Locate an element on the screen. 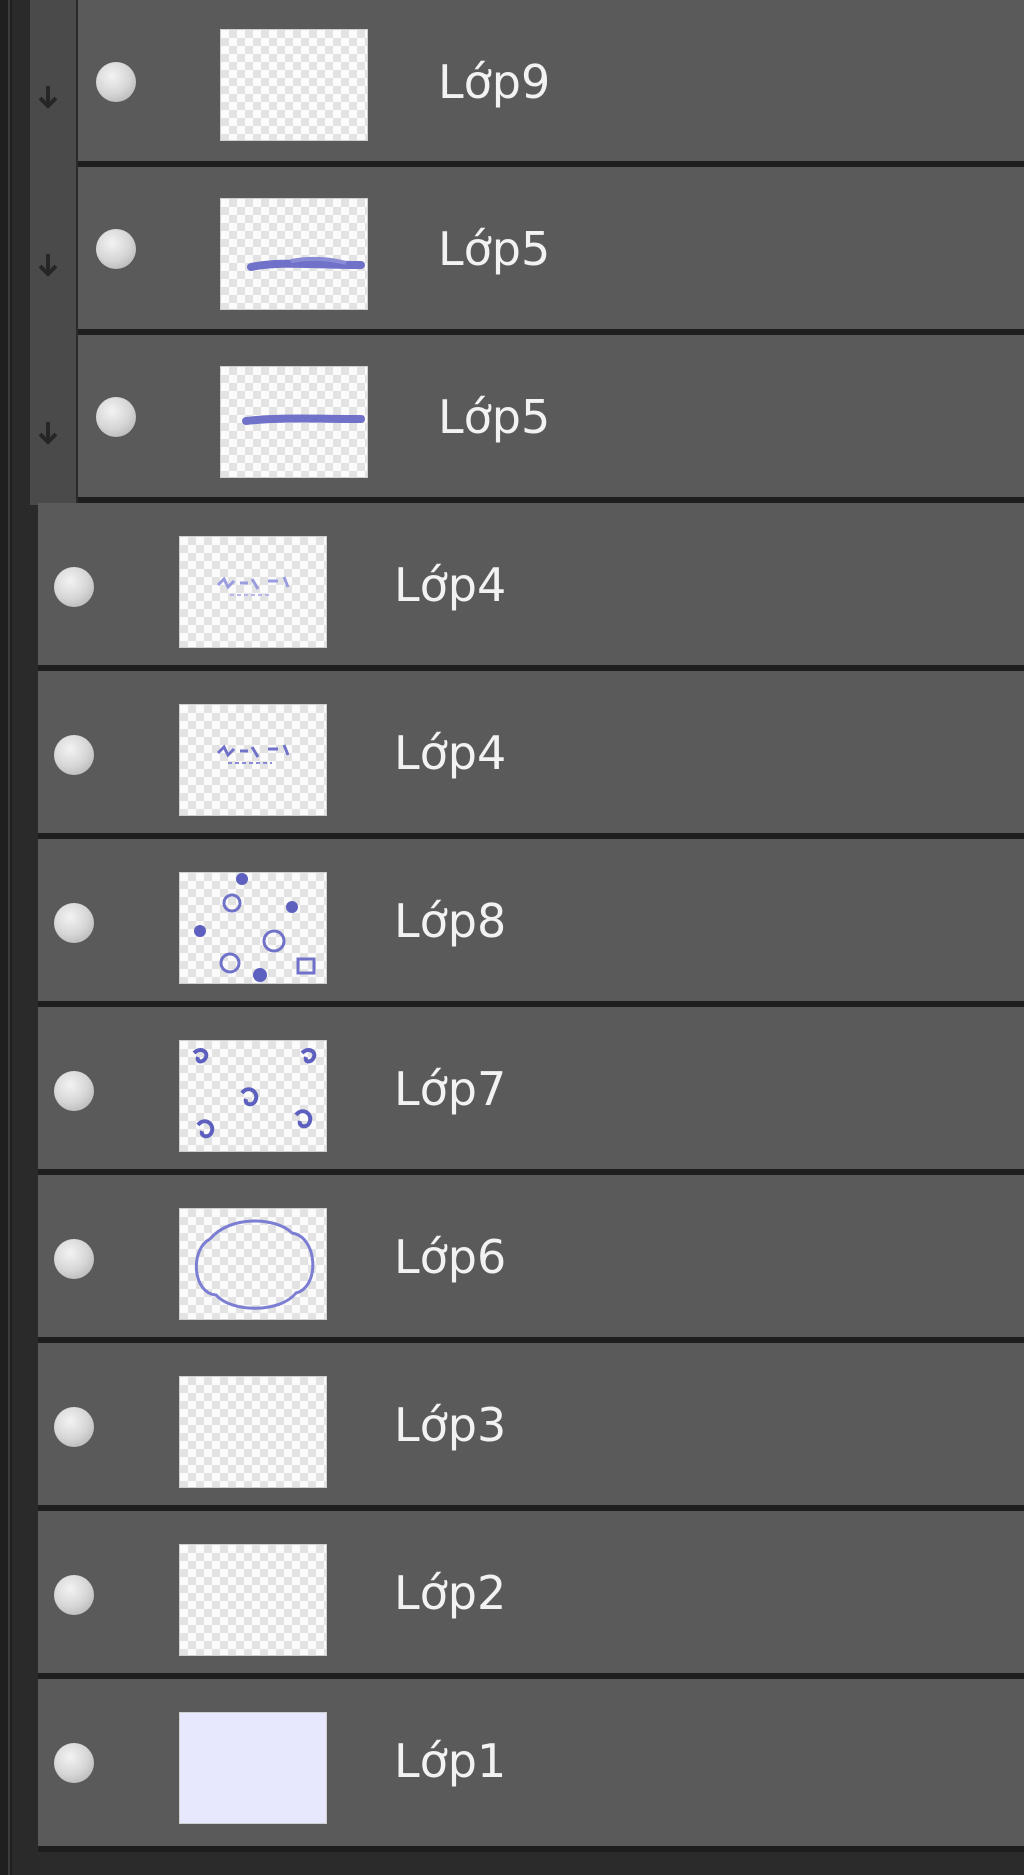  layer-name: Lớp2 is located at coordinates (450, 1593).